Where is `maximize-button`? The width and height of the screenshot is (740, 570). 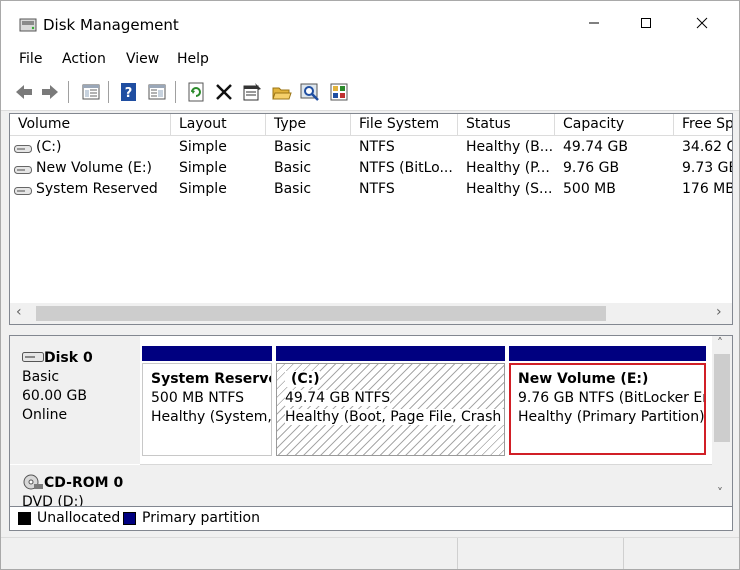
maximize-button is located at coordinates (646, 23).